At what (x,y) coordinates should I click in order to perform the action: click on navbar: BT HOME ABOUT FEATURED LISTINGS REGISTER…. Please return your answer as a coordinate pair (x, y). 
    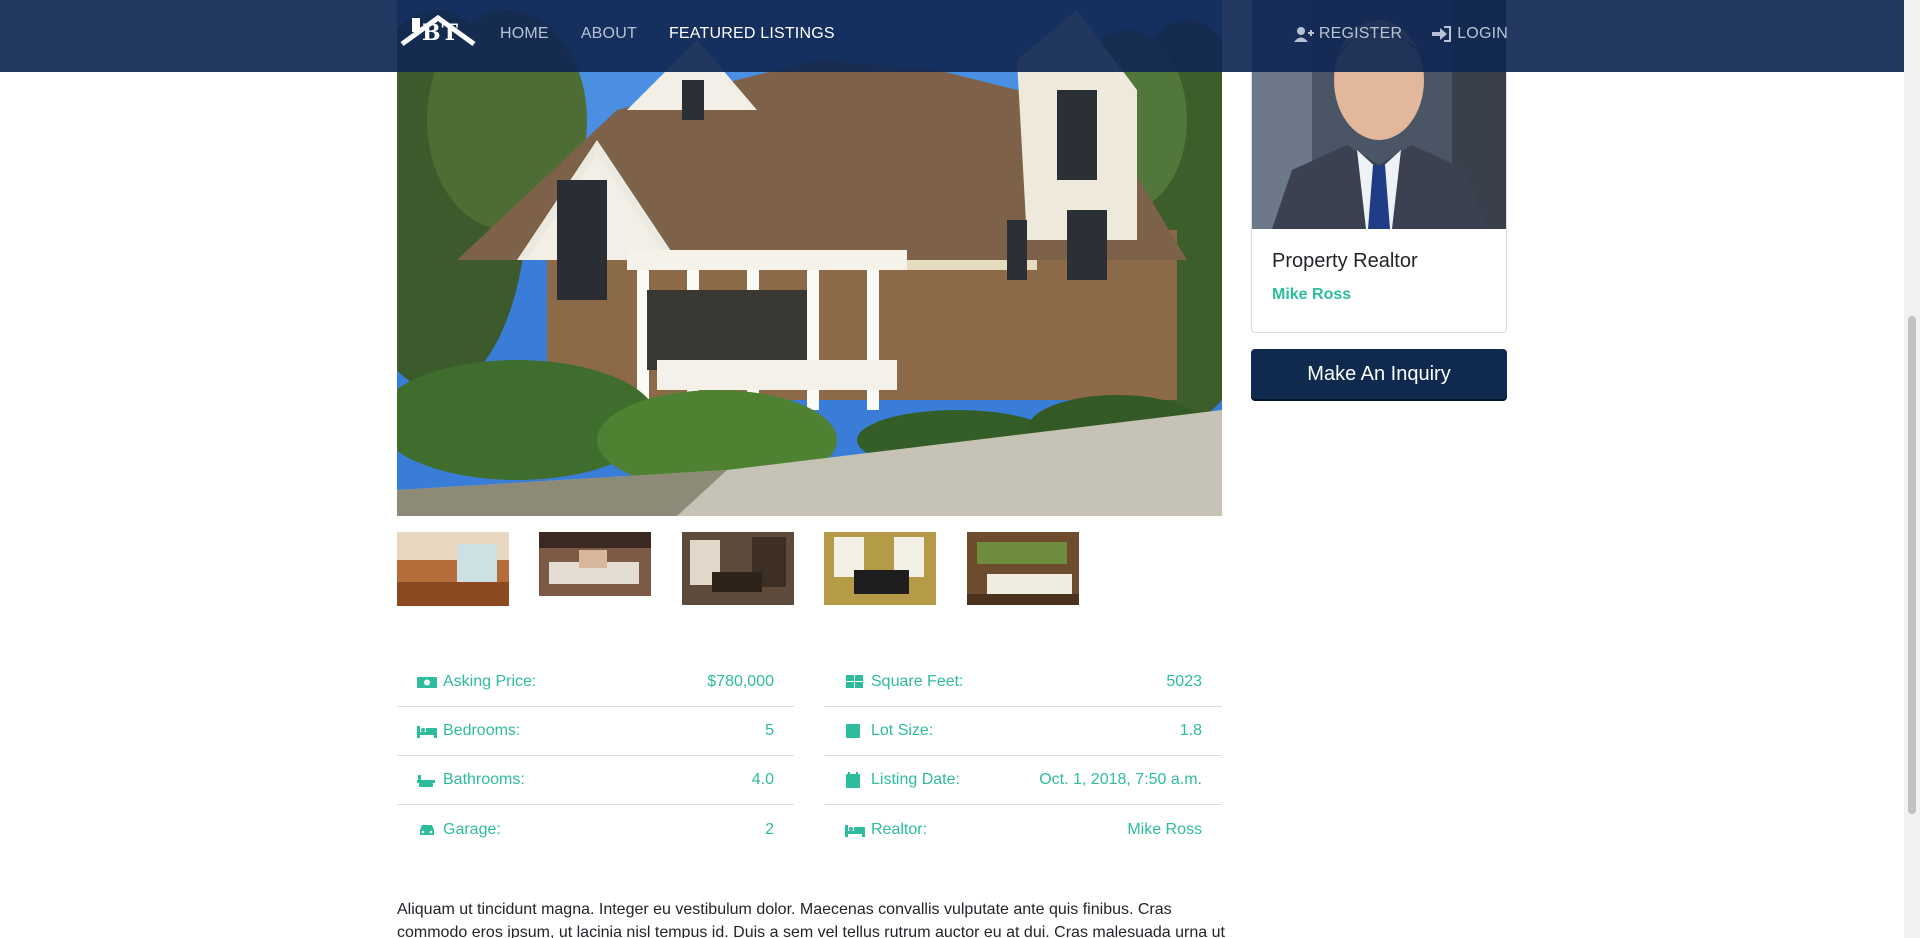
    Looking at the image, I should click on (952, 36).